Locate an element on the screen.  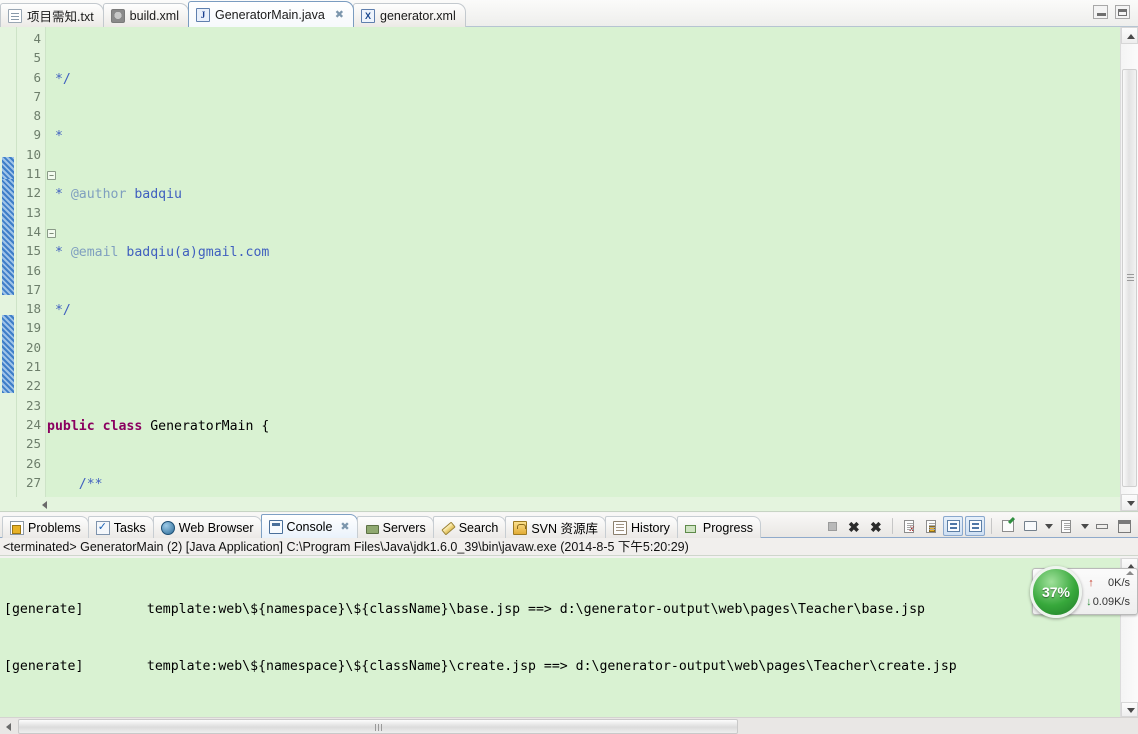
stop-square-icon is located at coordinates (832, 526).